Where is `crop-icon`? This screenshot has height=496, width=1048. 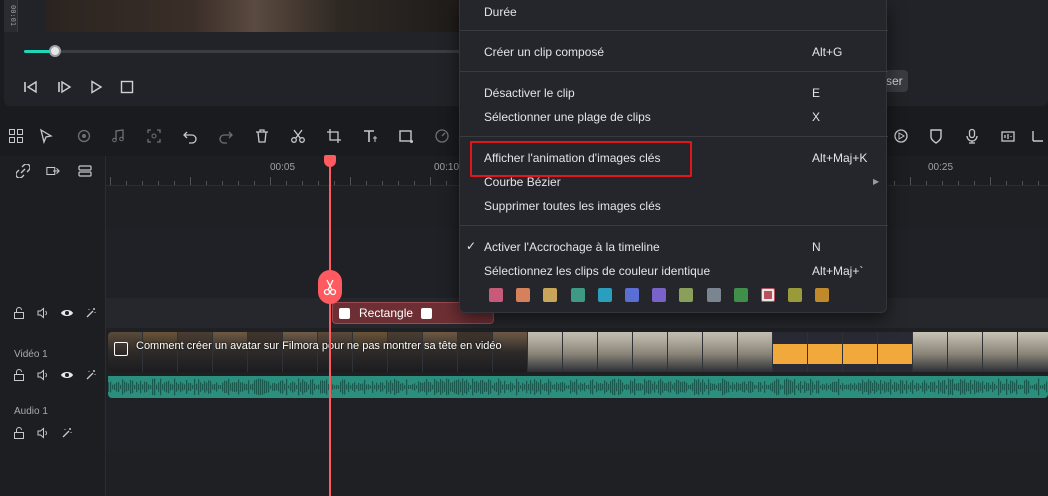 crop-icon is located at coordinates (154, 136).